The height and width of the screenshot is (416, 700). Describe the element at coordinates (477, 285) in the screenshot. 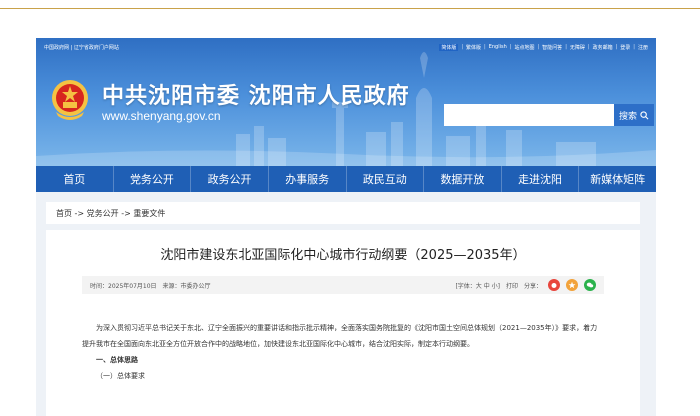

I see `font-size-control: [字体：大 中 小]` at that location.